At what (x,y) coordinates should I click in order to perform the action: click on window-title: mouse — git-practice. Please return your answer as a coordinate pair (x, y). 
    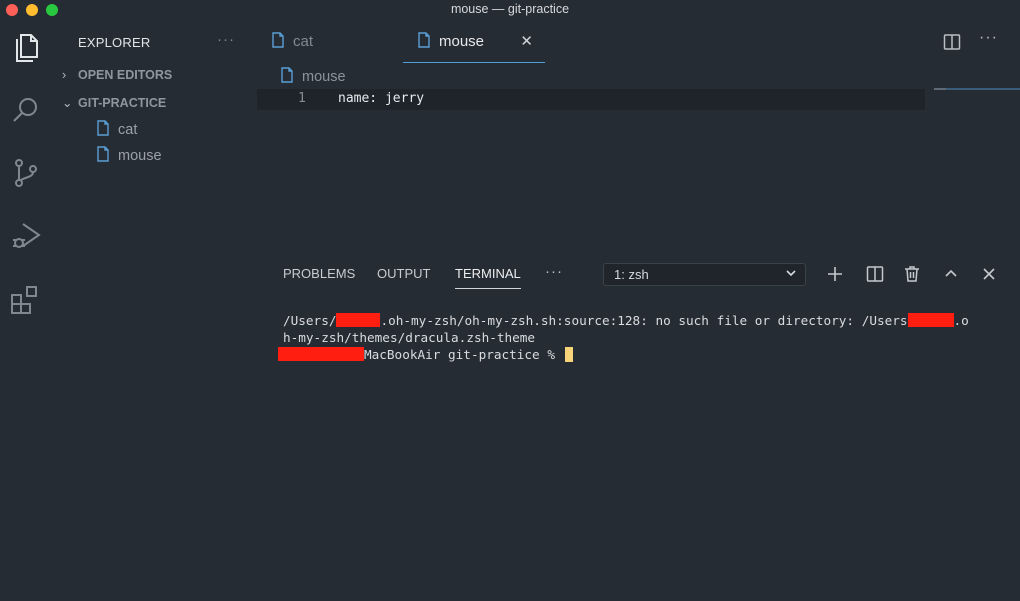
    Looking at the image, I should click on (510, 9).